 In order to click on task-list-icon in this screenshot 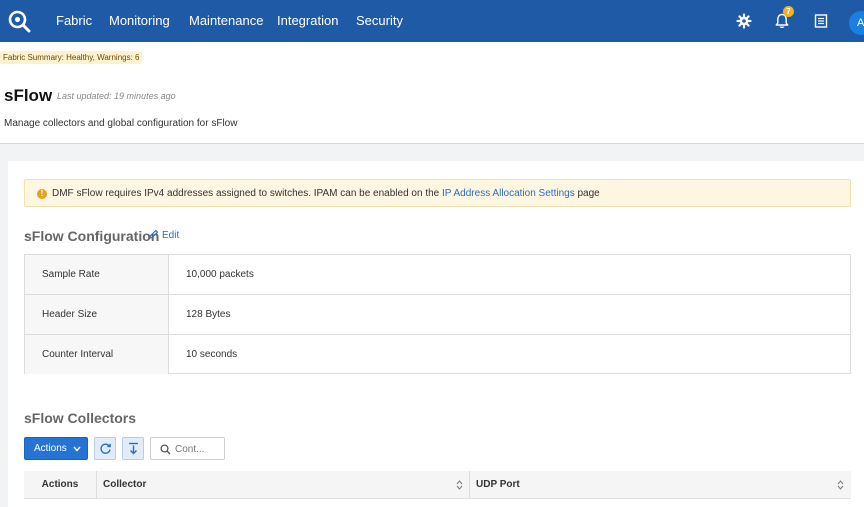, I will do `click(821, 21)`.